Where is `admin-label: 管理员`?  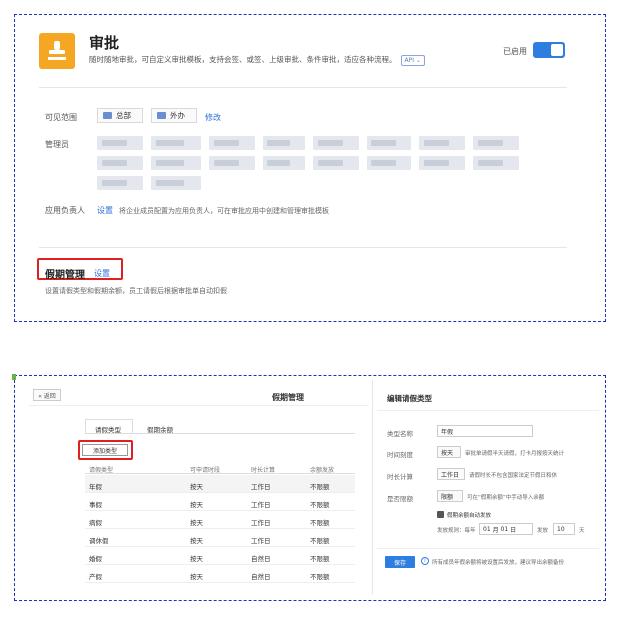
admin-label: 管理员 is located at coordinates (57, 144).